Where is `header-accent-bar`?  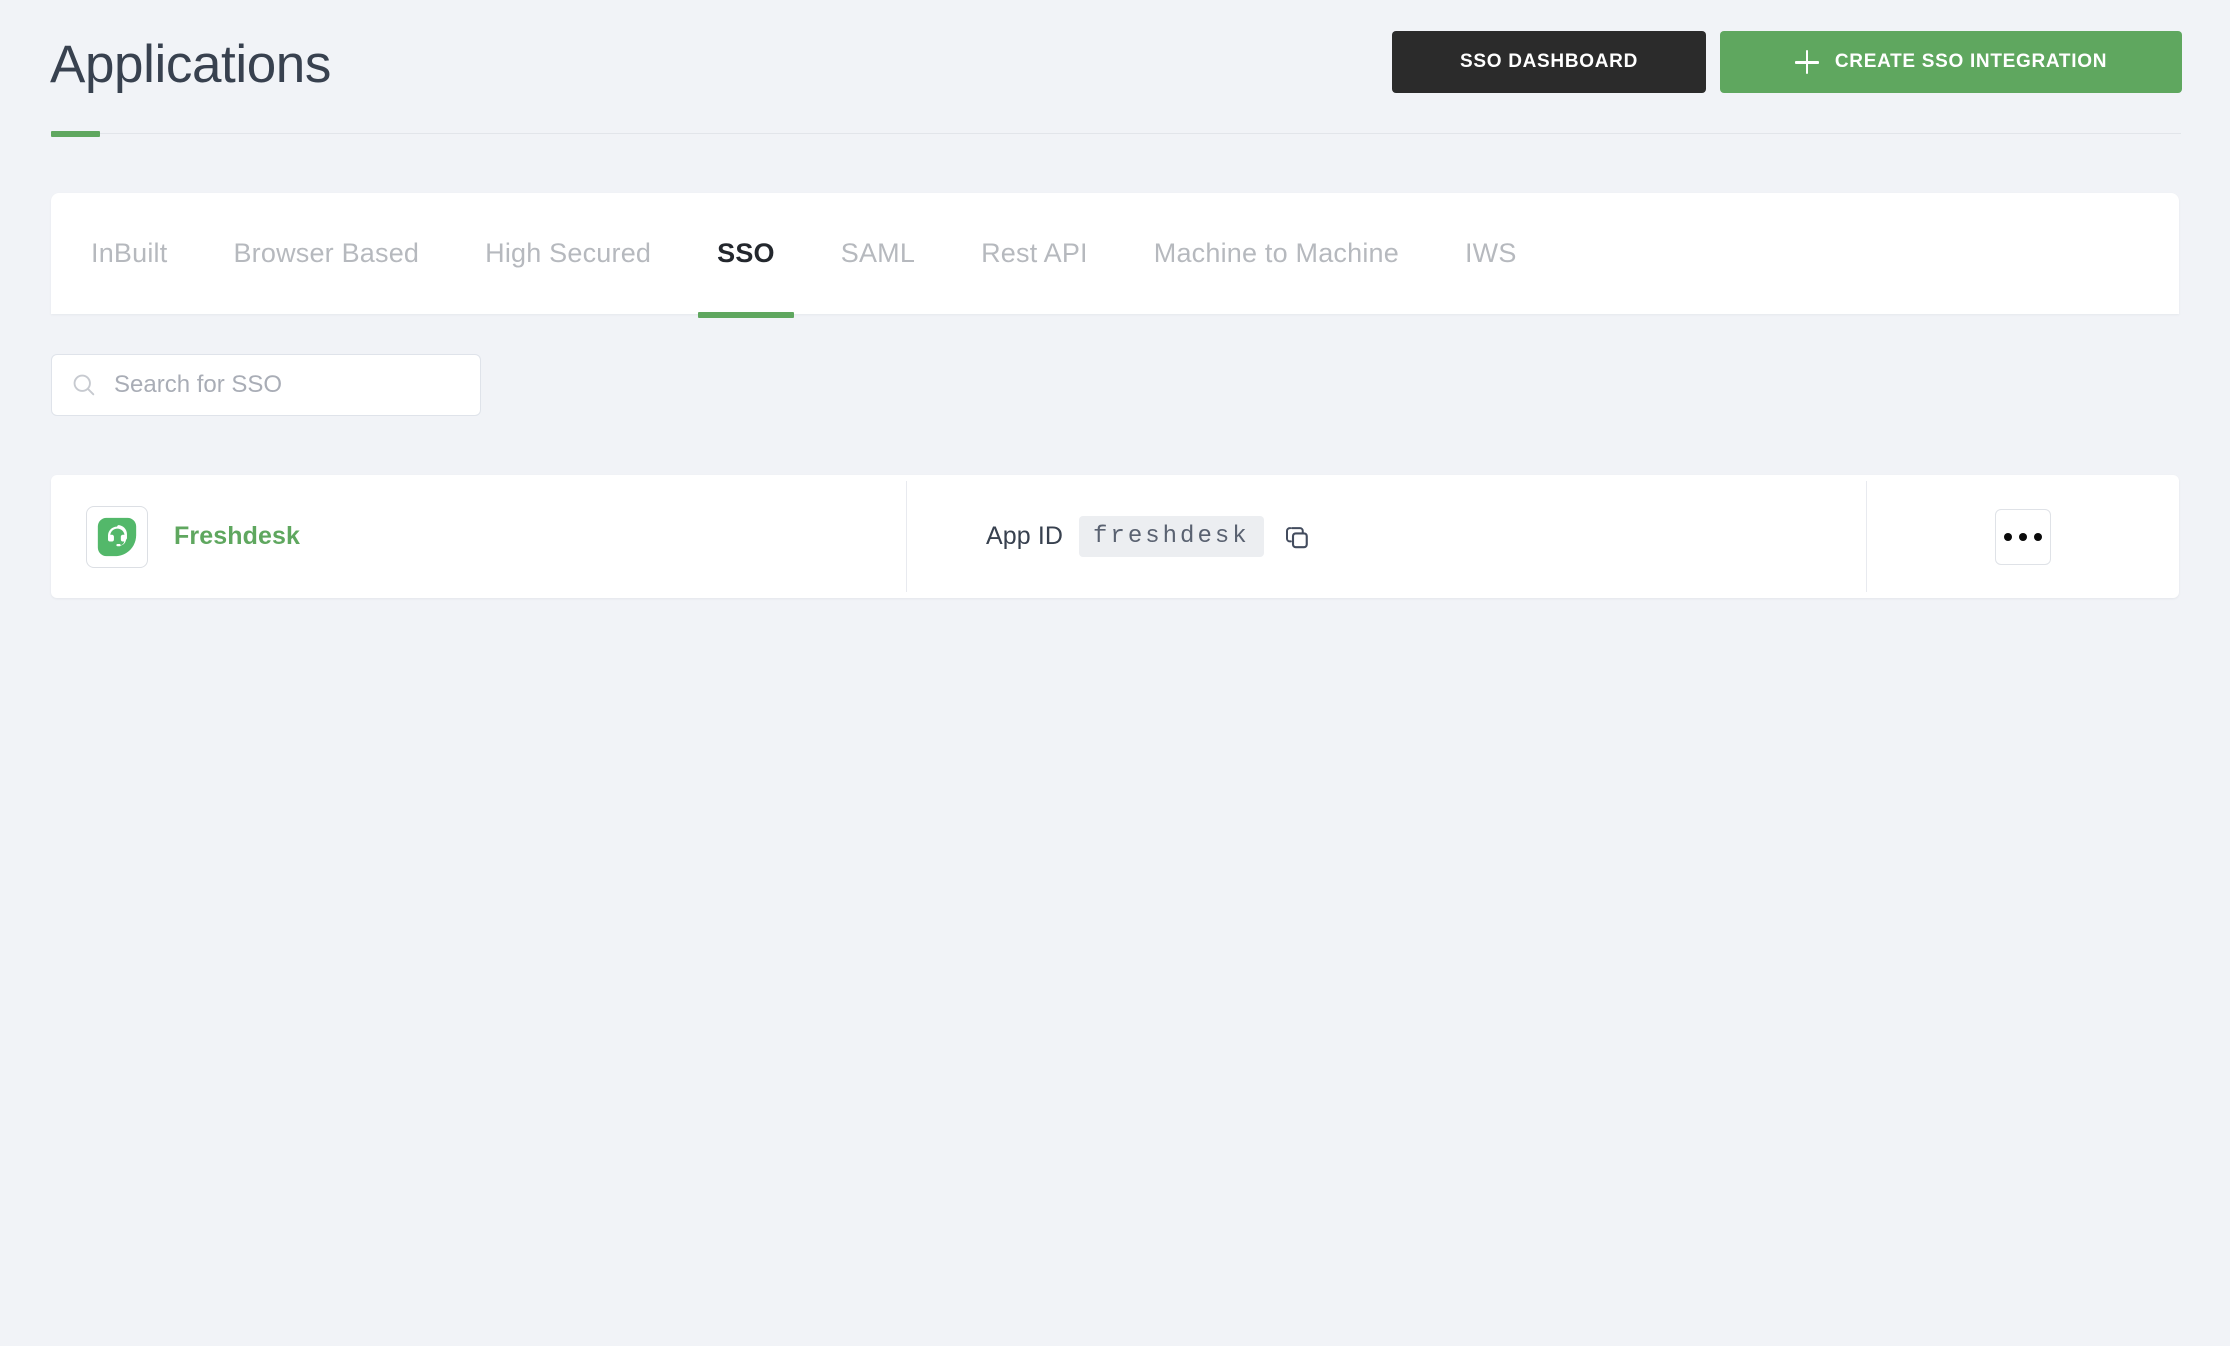
header-accent-bar is located at coordinates (75, 134).